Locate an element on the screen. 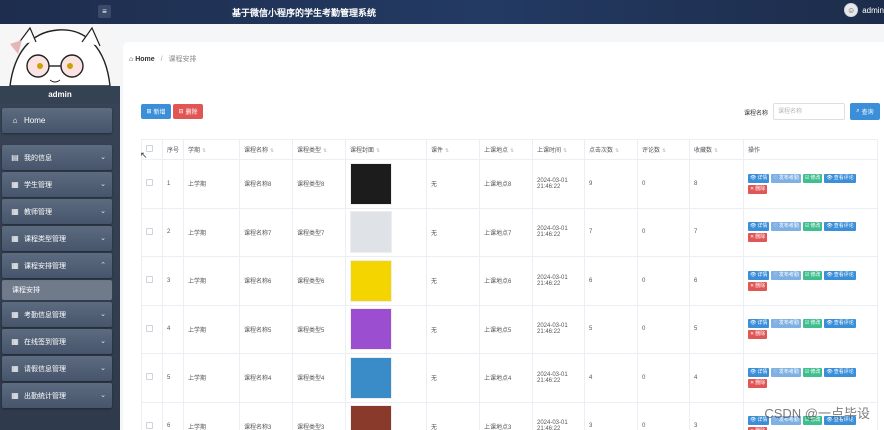 This screenshot has height=430, width=884. sidebar-item-attendance-stats: ▦ 出勤统计管理 ⌄ is located at coordinates (57, 395).